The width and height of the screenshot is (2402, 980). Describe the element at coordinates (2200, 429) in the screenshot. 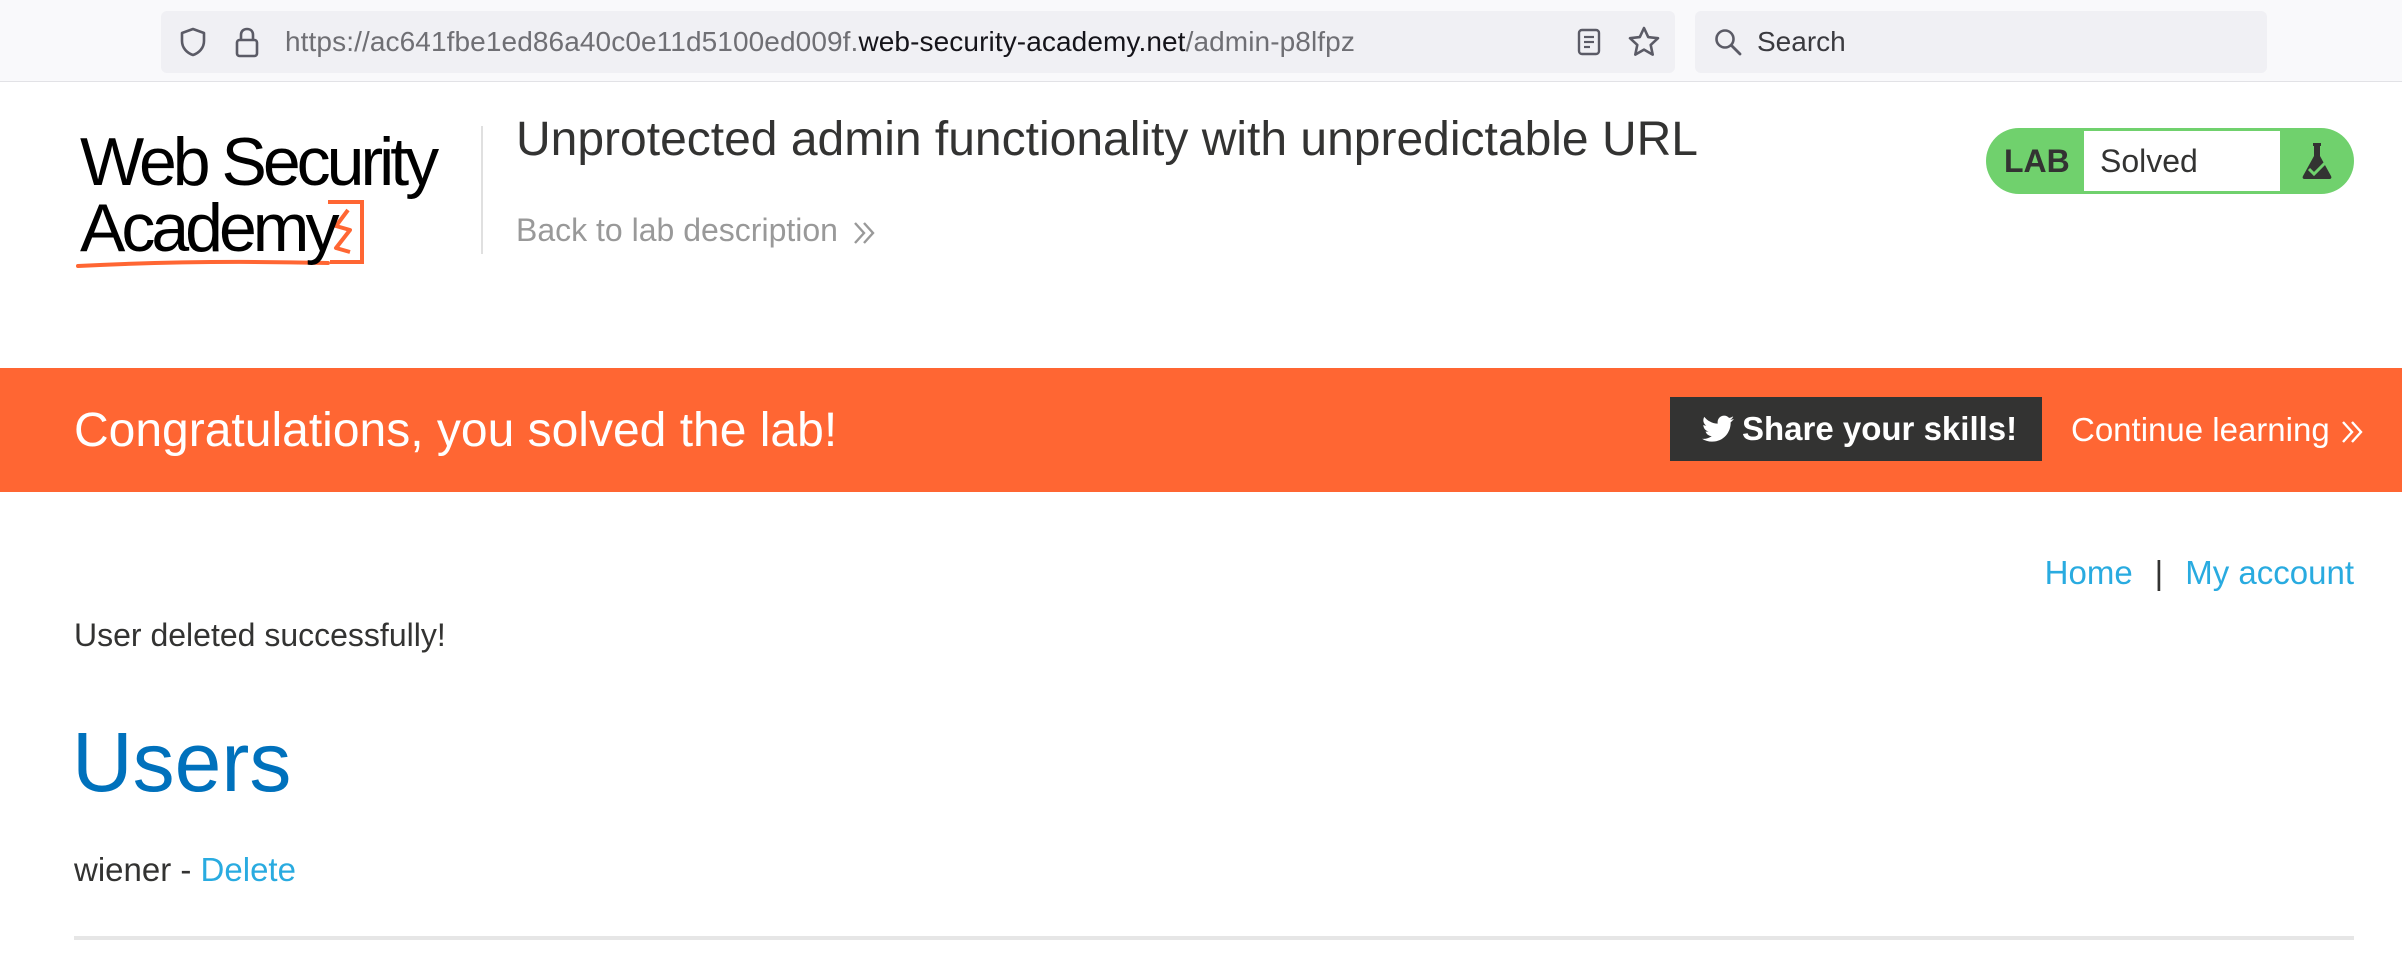

I see `continue-learning-label: Continue learning` at that location.